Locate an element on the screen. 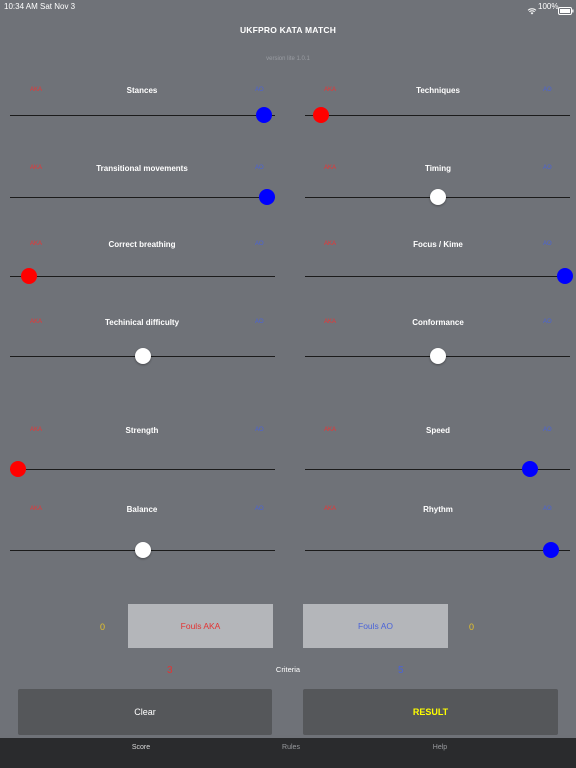  fouls-ao-count: 0 is located at coordinates (472, 627).